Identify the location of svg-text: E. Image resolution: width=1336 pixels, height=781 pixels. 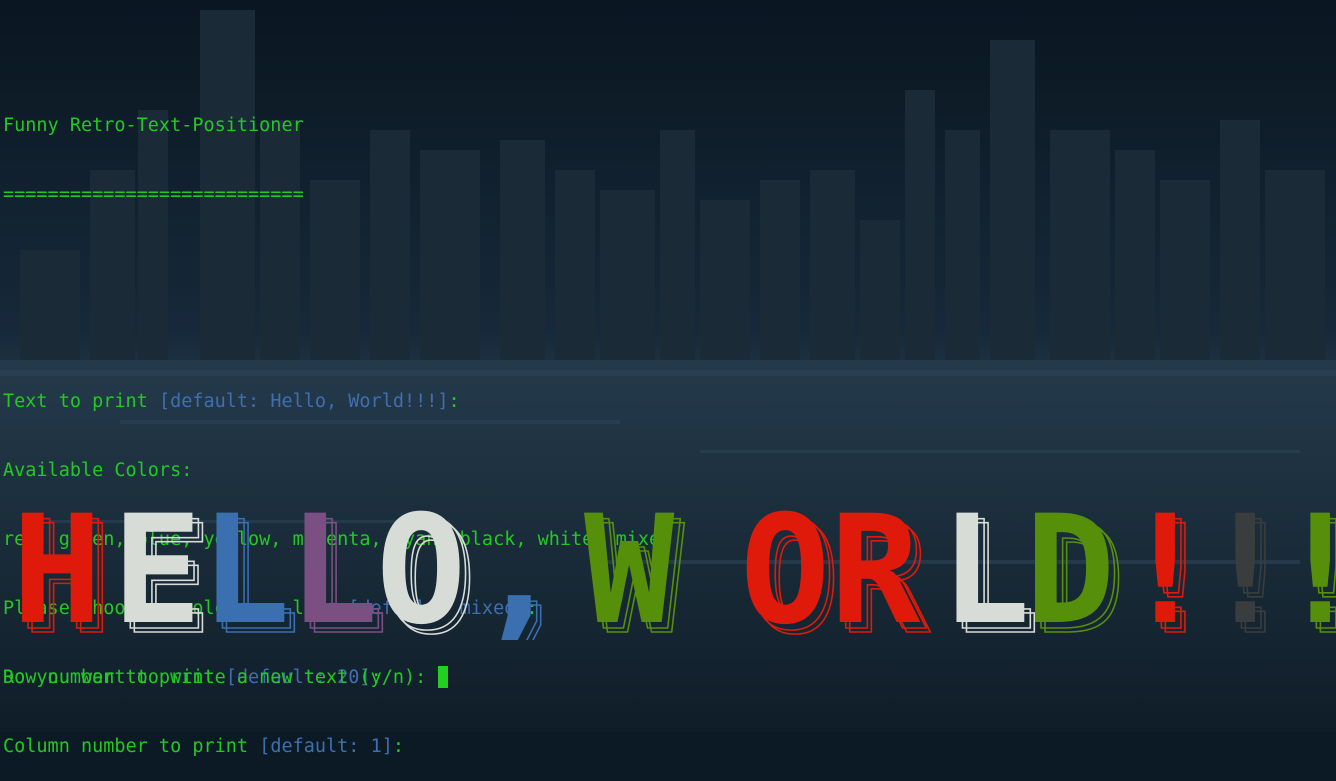
(157, 570).